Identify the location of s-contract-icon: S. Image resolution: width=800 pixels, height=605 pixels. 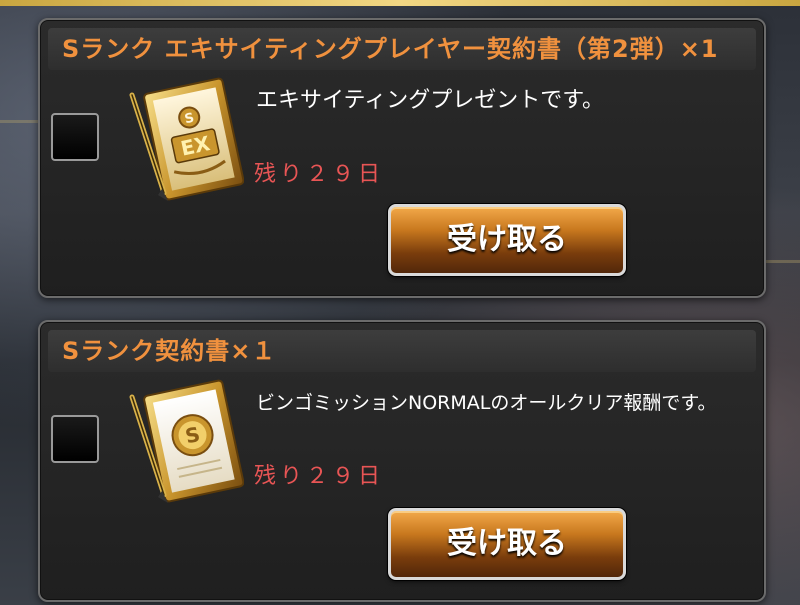
(186, 441).